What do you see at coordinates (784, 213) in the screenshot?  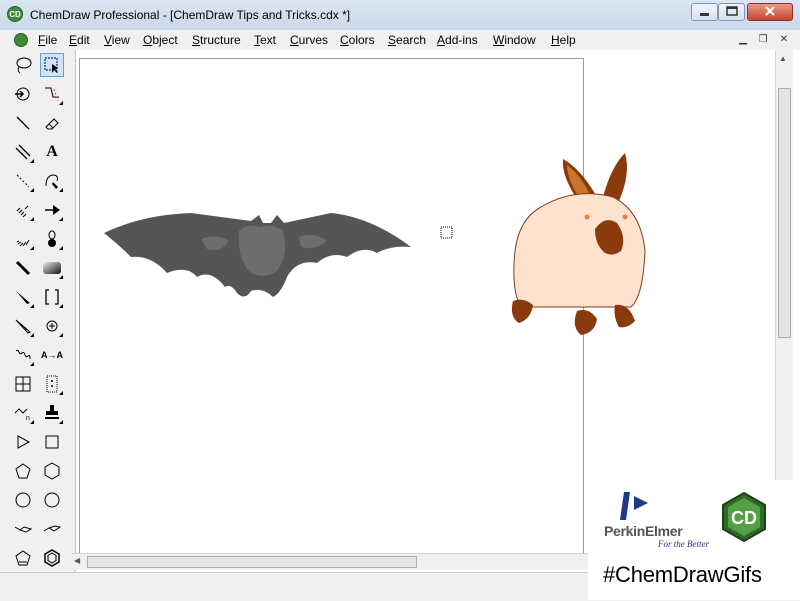 I see `vertical-scroll-thumb` at bounding box center [784, 213].